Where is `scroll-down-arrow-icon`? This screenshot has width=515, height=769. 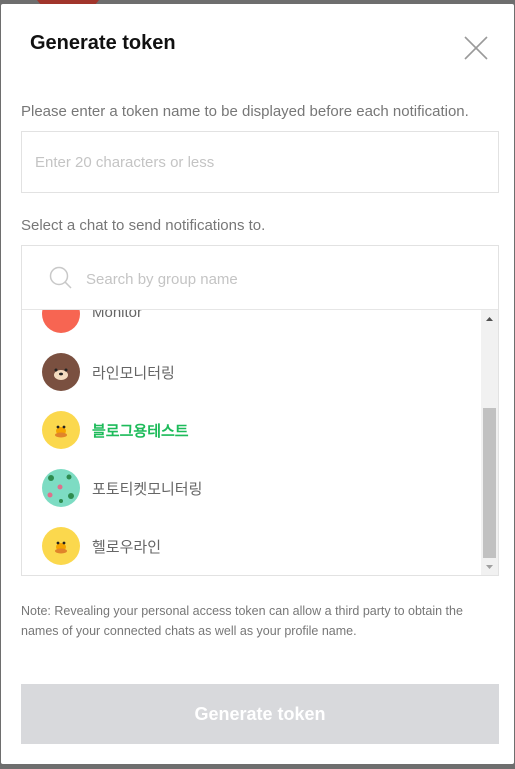 scroll-down-arrow-icon is located at coordinates (489, 566).